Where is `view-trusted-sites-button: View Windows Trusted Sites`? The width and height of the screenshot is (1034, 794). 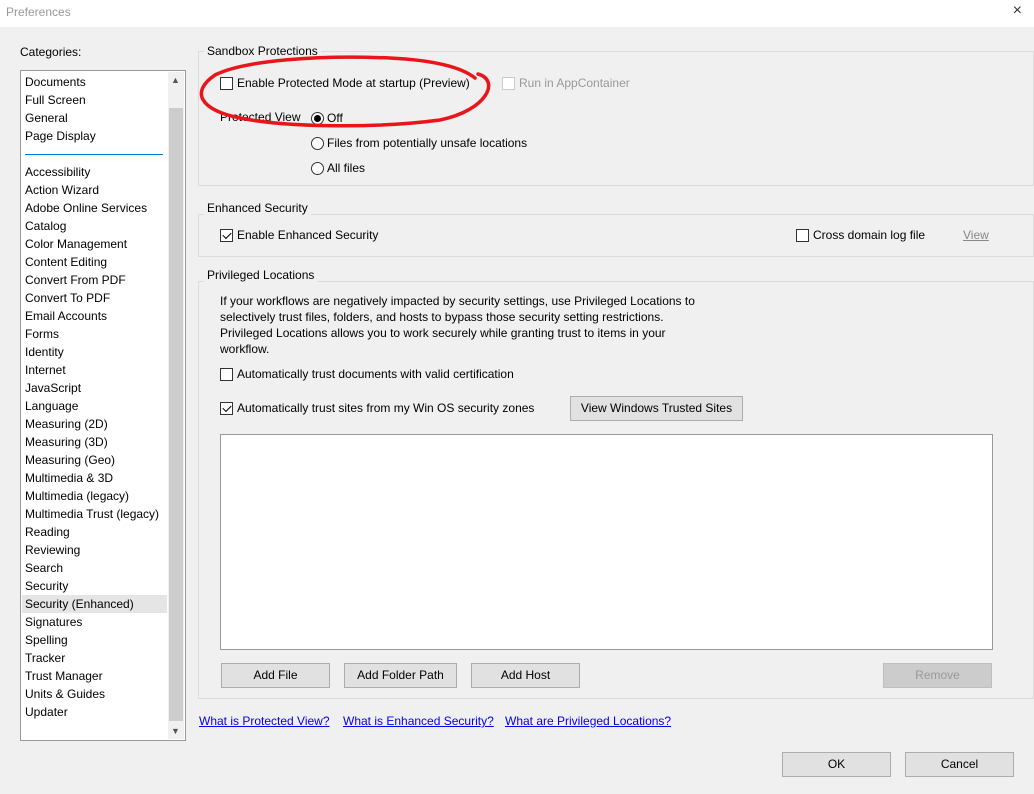 view-trusted-sites-button: View Windows Trusted Sites is located at coordinates (656, 408).